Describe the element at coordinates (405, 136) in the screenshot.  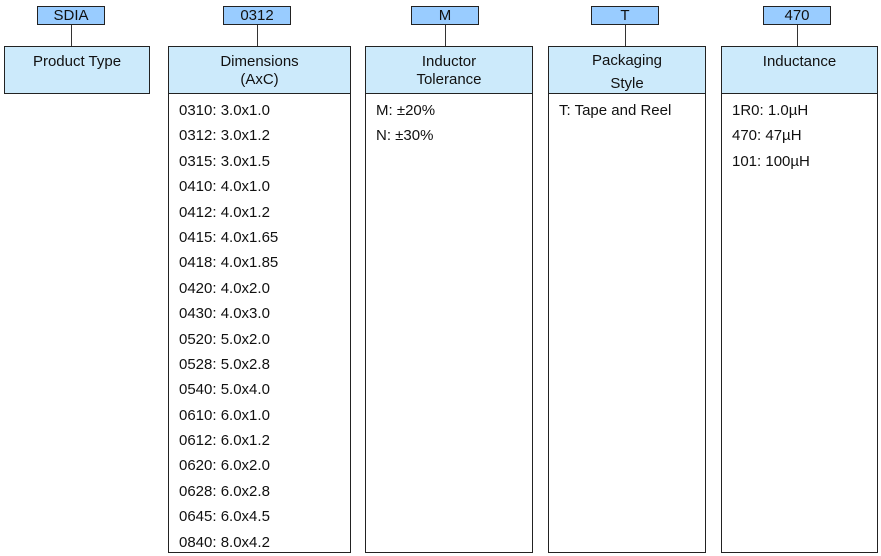
I see `list-item: N: ±30%` at that location.